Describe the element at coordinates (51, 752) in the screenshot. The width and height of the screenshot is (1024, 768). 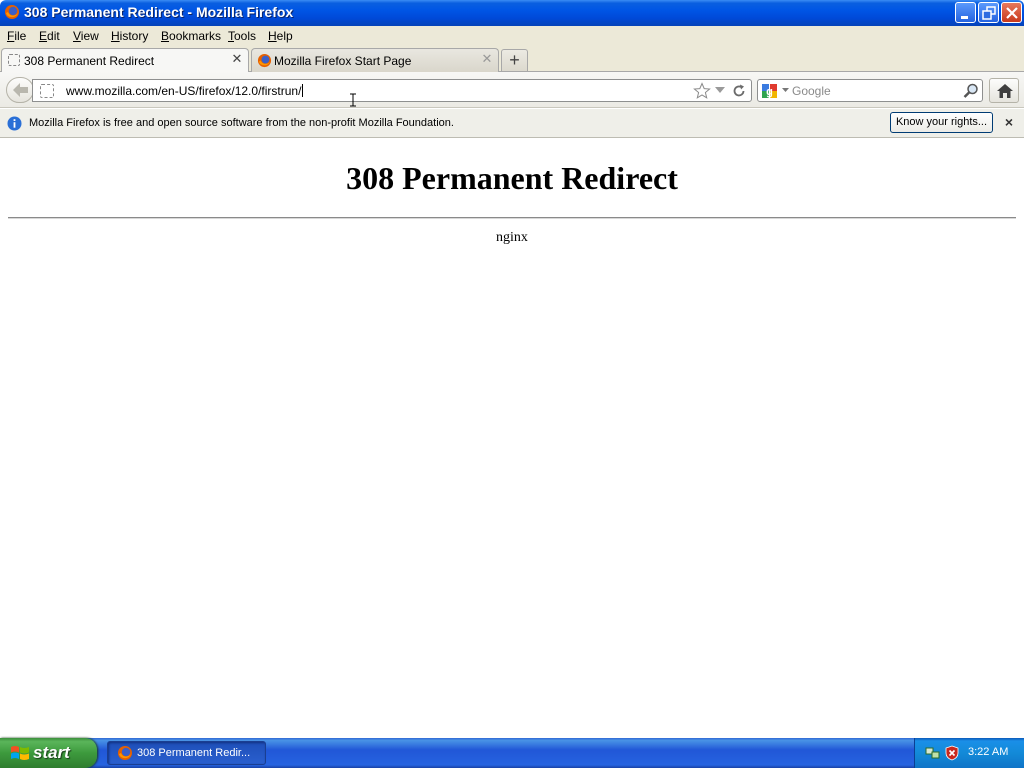
I see `start-label: start` at that location.